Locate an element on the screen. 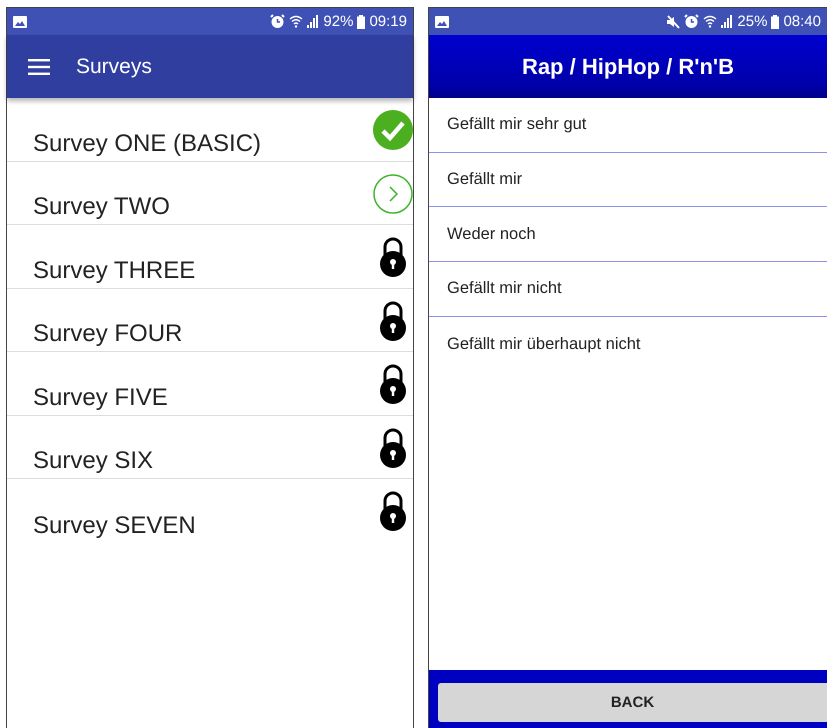  survey-name: Survey SEVEN is located at coordinates (114, 526).